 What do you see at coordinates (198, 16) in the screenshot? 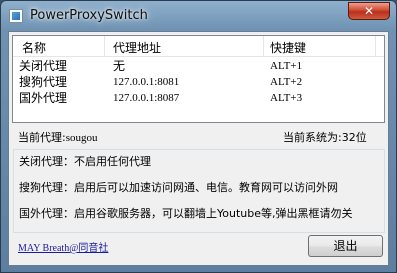
I see `title-bar: PowerProxySwitch ✕` at bounding box center [198, 16].